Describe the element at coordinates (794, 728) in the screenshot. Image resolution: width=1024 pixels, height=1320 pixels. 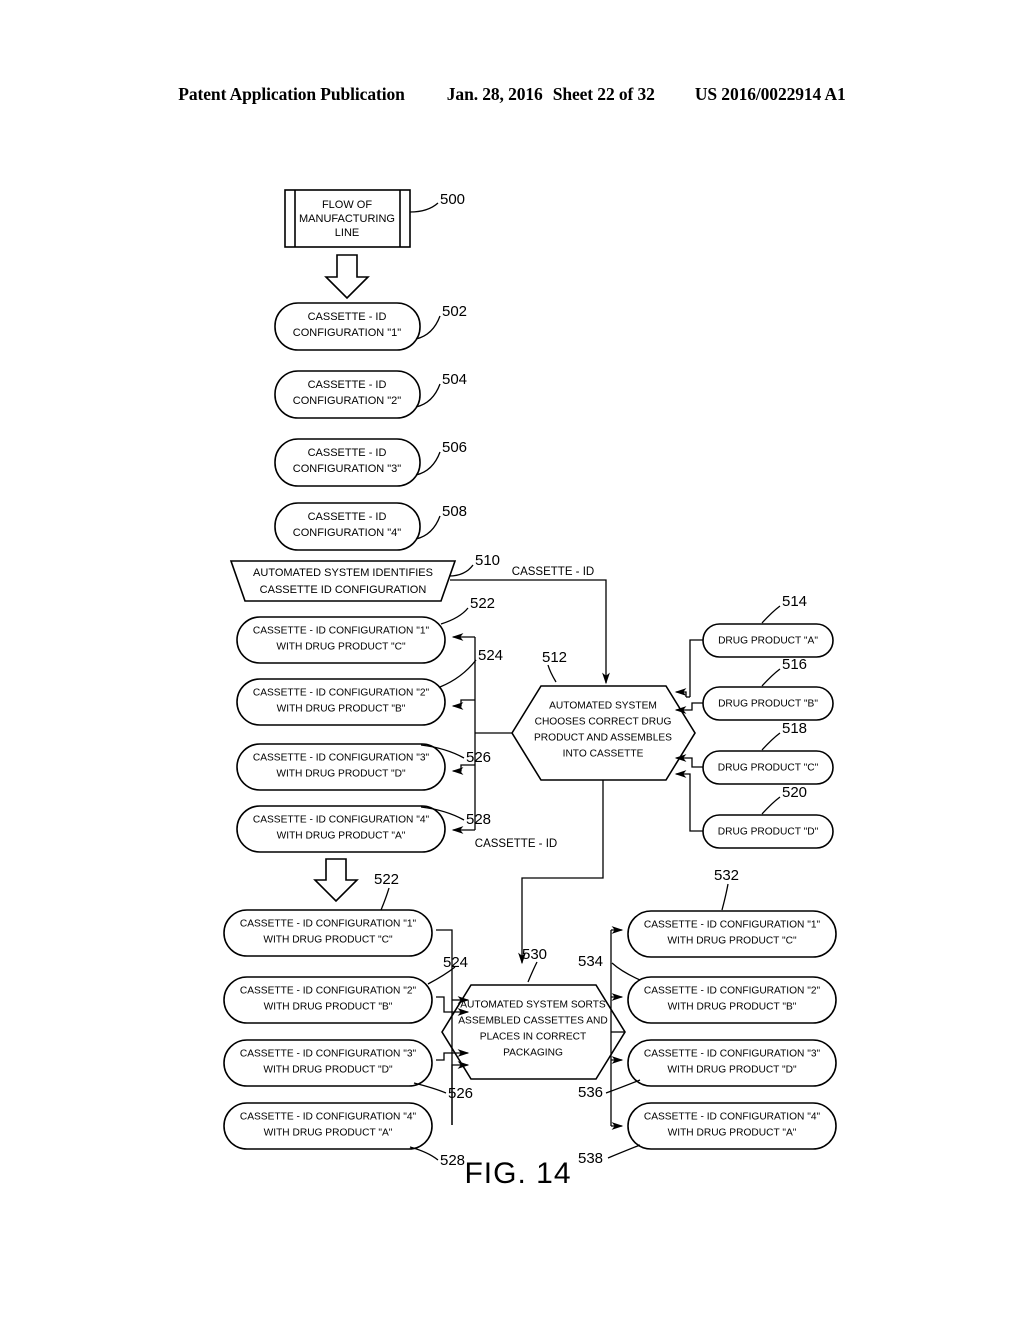
I see `ref-518: 518` at that location.